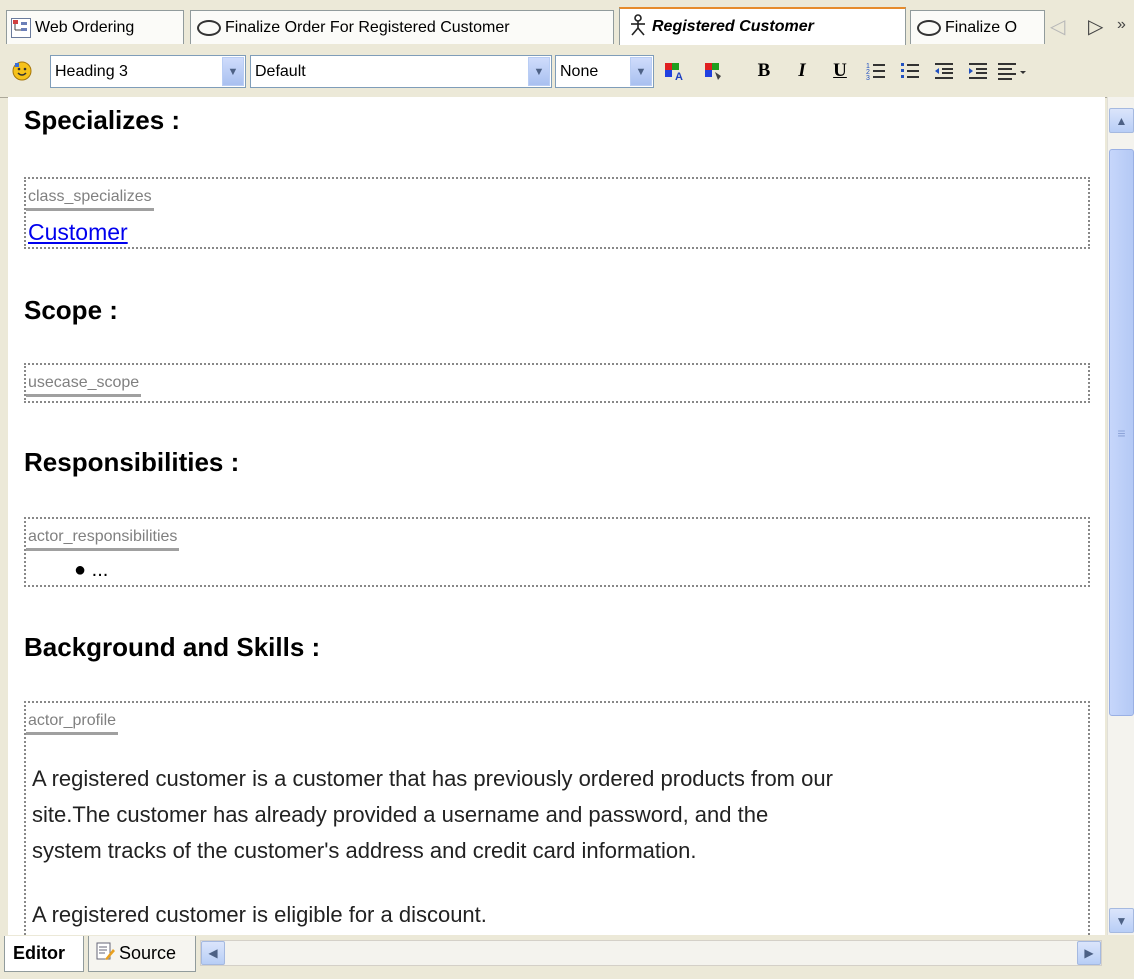 The image size is (1134, 979). I want to click on scroll-tabs-right-icon: ▷, so click(1095, 26).